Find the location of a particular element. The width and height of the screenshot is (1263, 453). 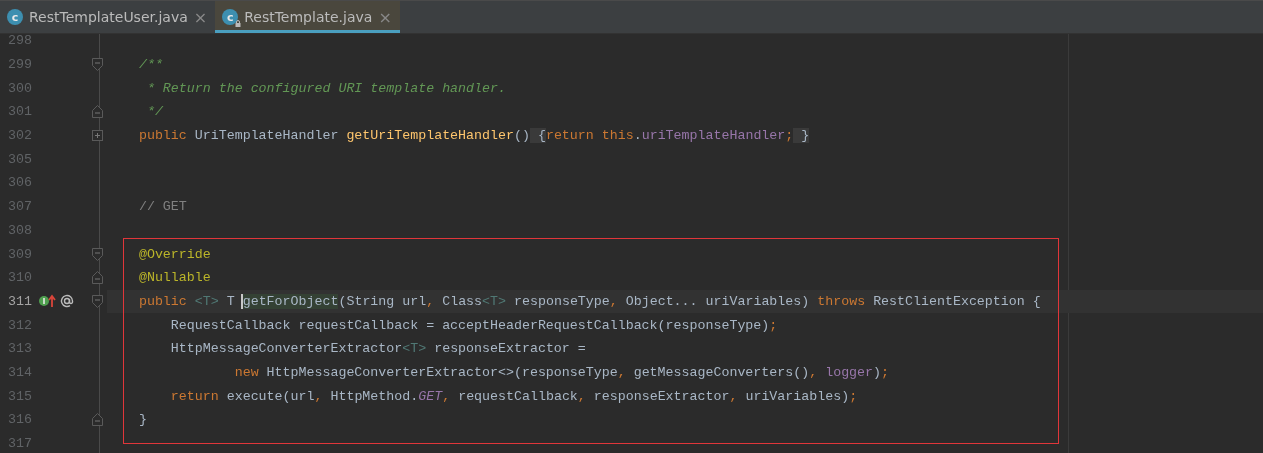

code-line: @Nullable is located at coordinates (174, 278).